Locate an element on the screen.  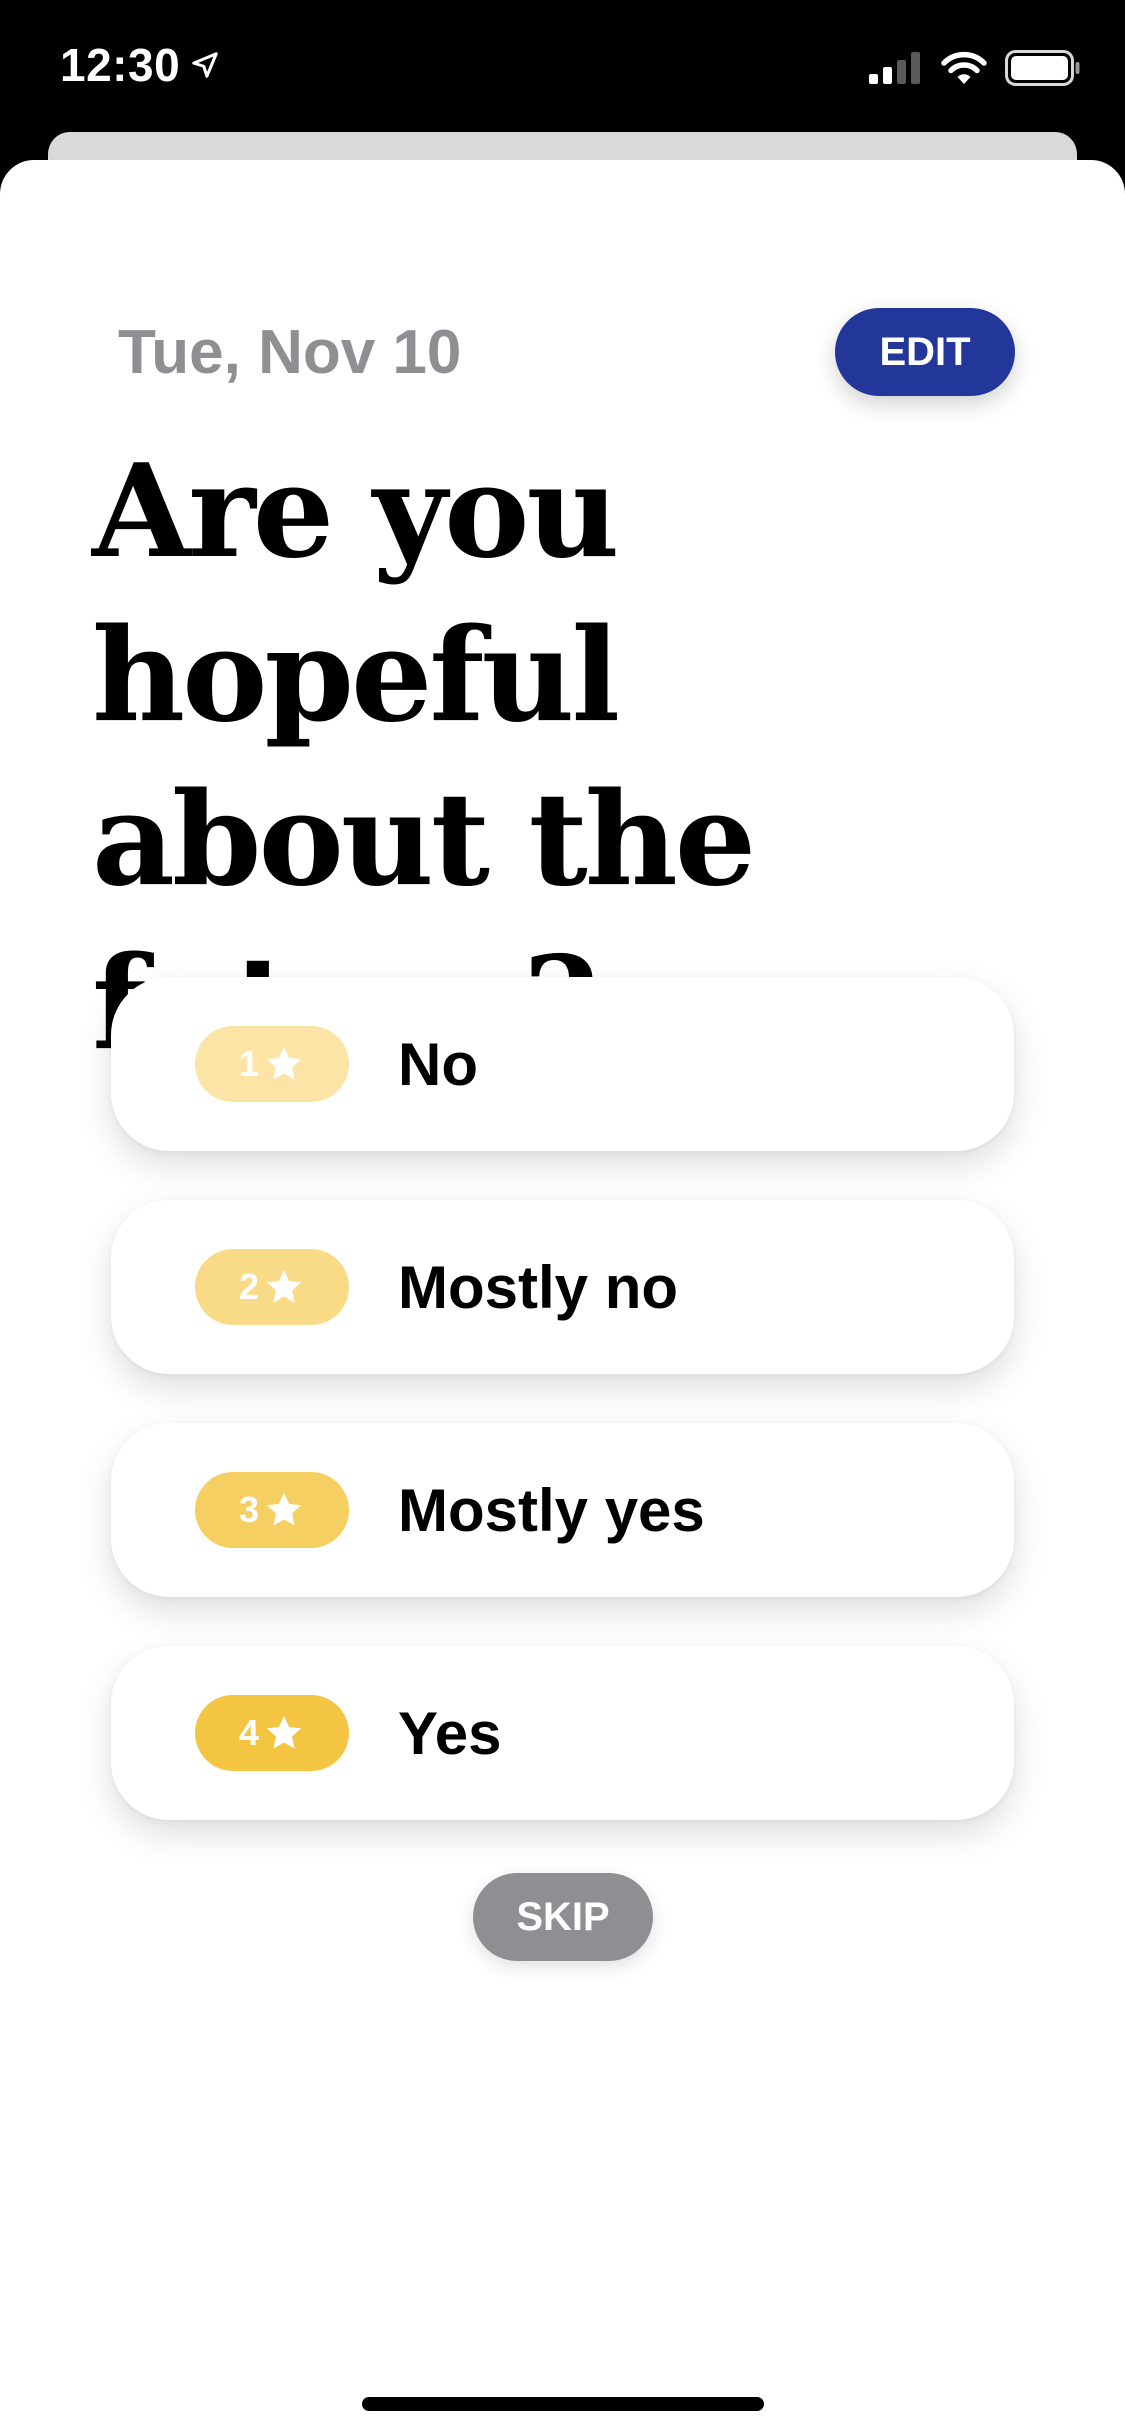
rating-number: 3 is located at coordinates (249, 1509).